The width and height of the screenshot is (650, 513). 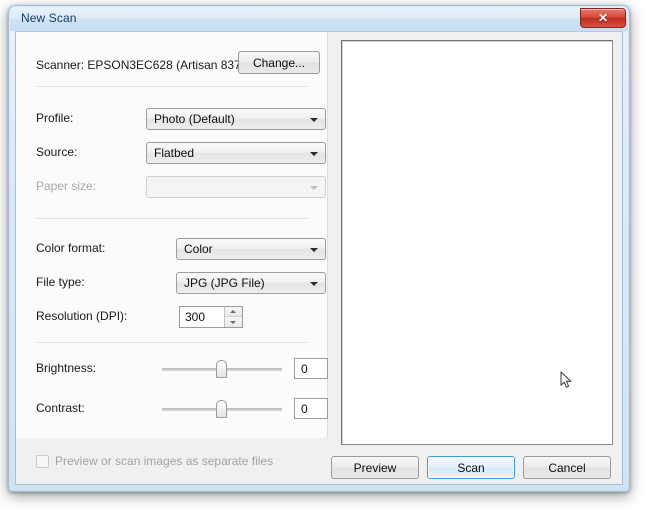 I want to click on close-button: ✕, so click(x=603, y=18).